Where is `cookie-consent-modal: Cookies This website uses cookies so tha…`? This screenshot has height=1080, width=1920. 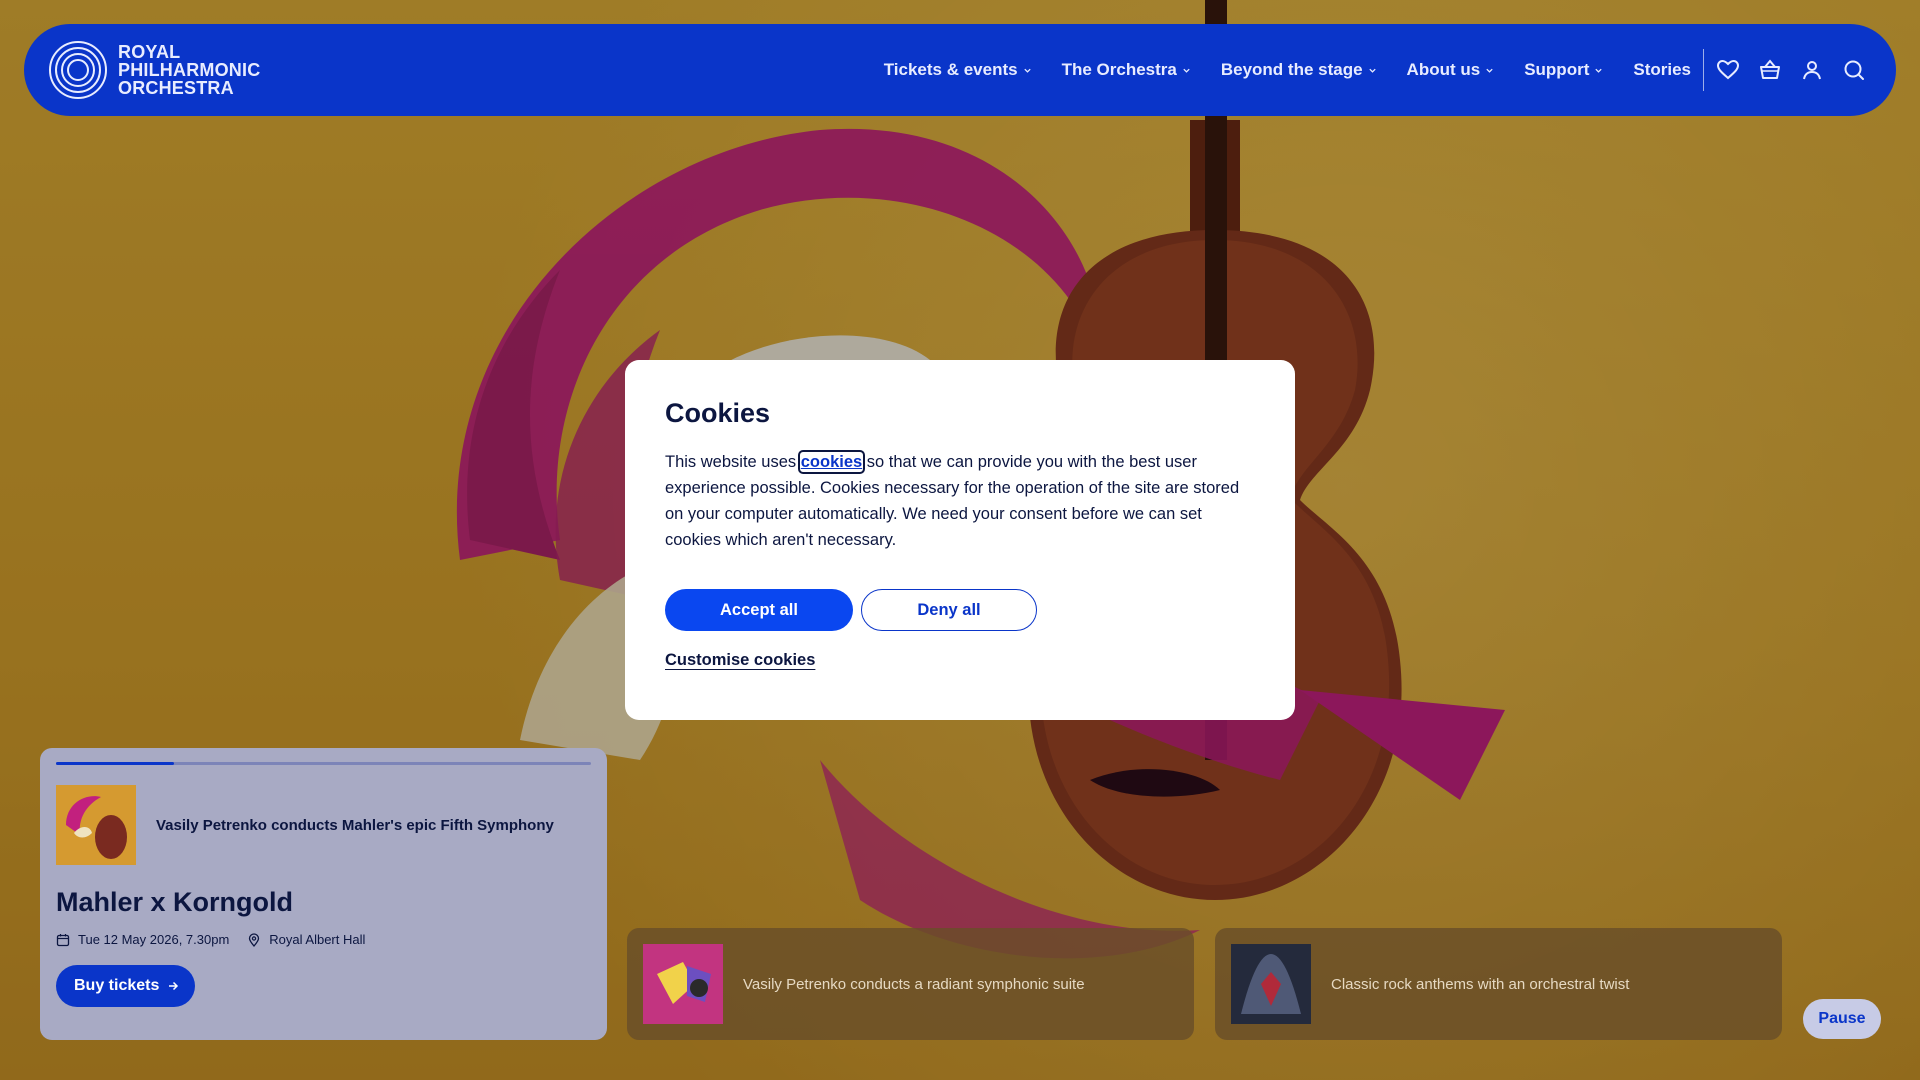
cookie-consent-modal: Cookies This website uses cookies so tha… is located at coordinates (960, 540).